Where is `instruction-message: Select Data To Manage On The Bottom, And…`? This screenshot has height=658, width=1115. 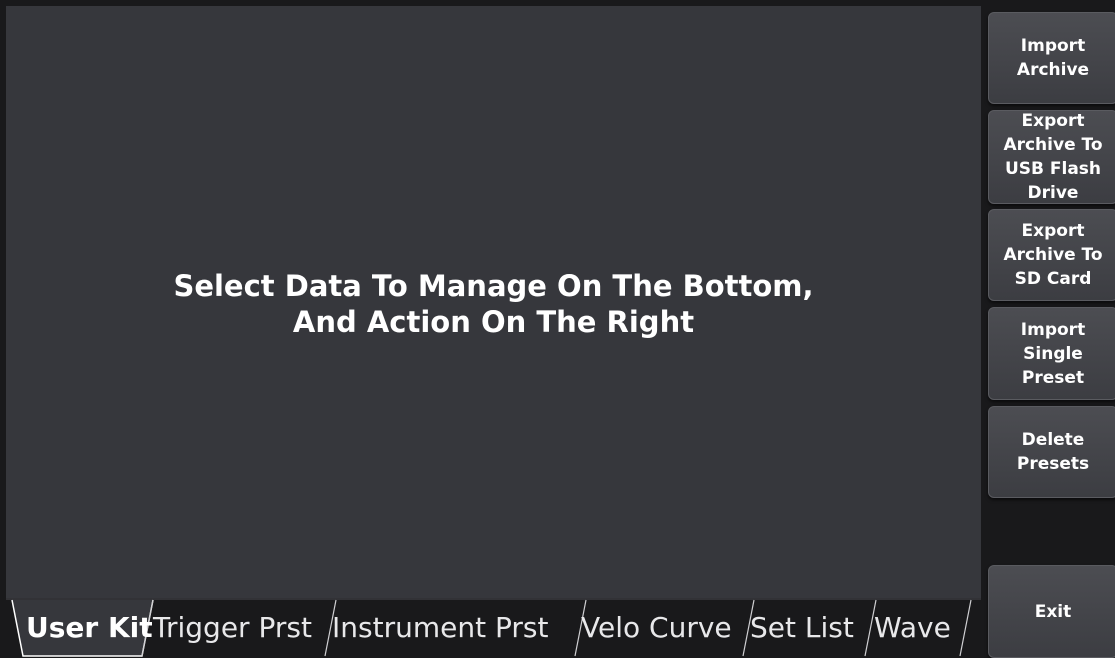 instruction-message: Select Data To Manage On The Bottom, And… is located at coordinates (493, 304).